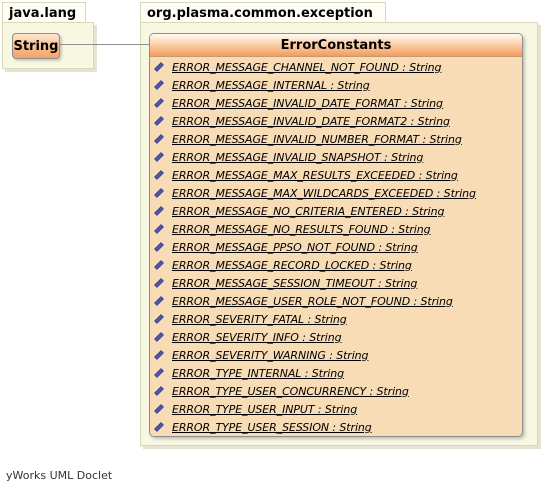 The image size is (544, 492). I want to click on attribute-label: ERROR_MESSAGE_INVALID_SNAPSHOT : String, so click(298, 157).